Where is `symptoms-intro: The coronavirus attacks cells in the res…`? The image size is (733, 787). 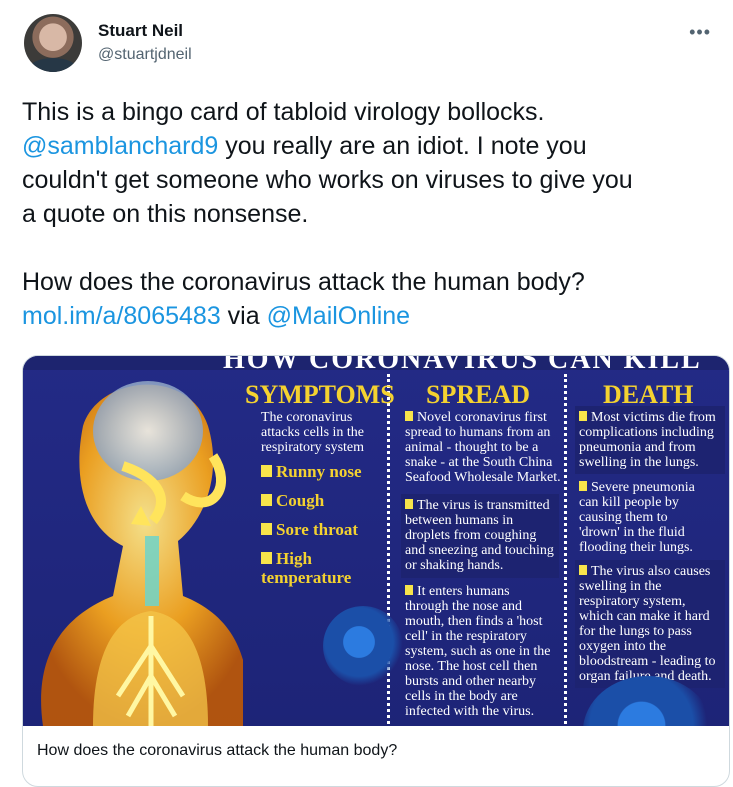
symptoms-intro: The coronavirus attacks cells in the res… is located at coordinates (313, 432).